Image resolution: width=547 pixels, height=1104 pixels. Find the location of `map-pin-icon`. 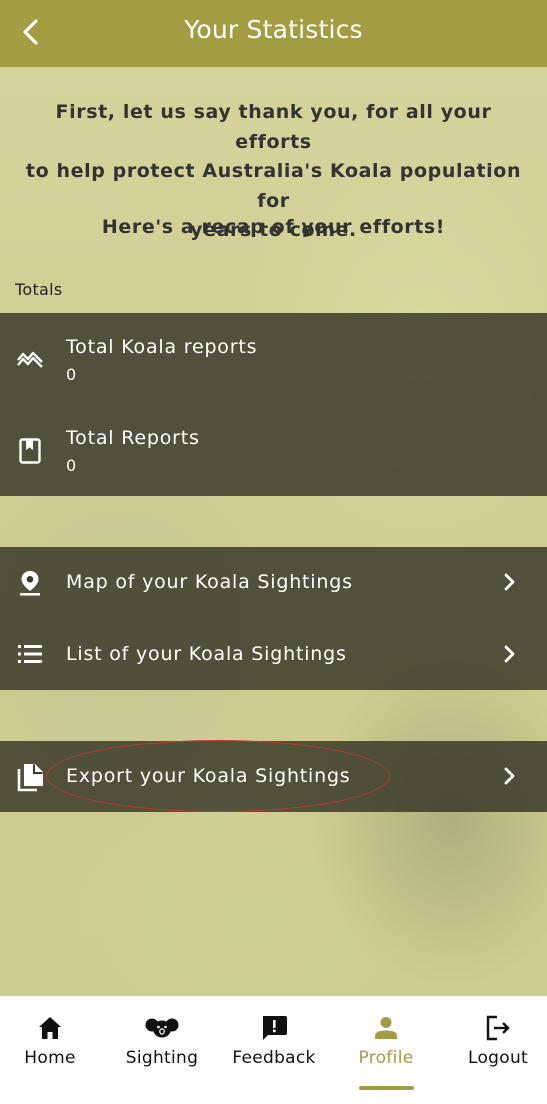

map-pin-icon is located at coordinates (30, 583).